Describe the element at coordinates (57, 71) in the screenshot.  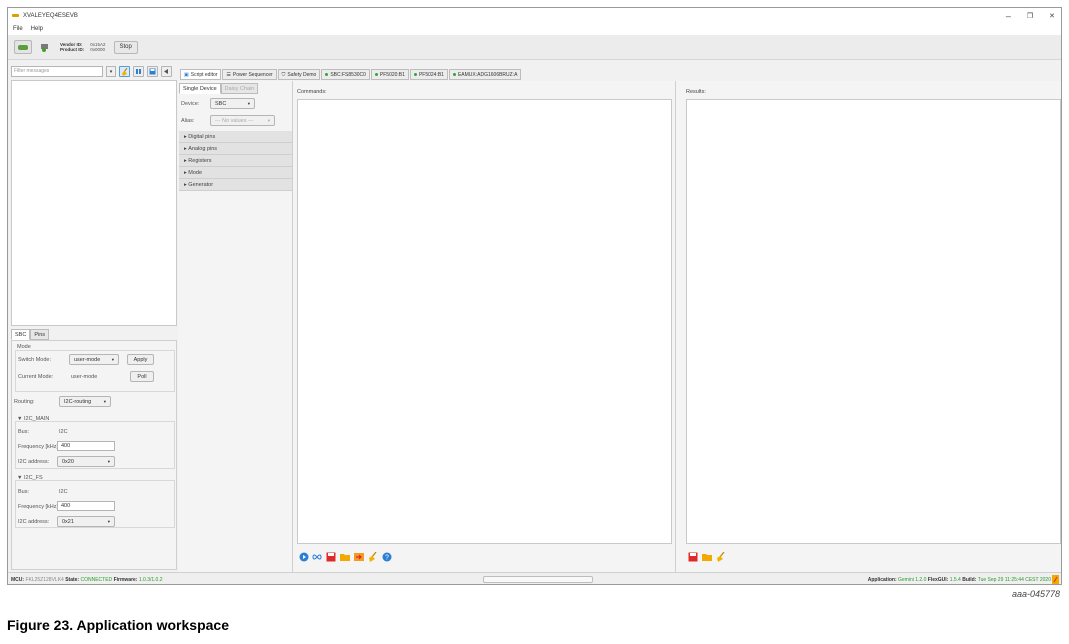
I see `filter-messages-input: Filter messages` at that location.